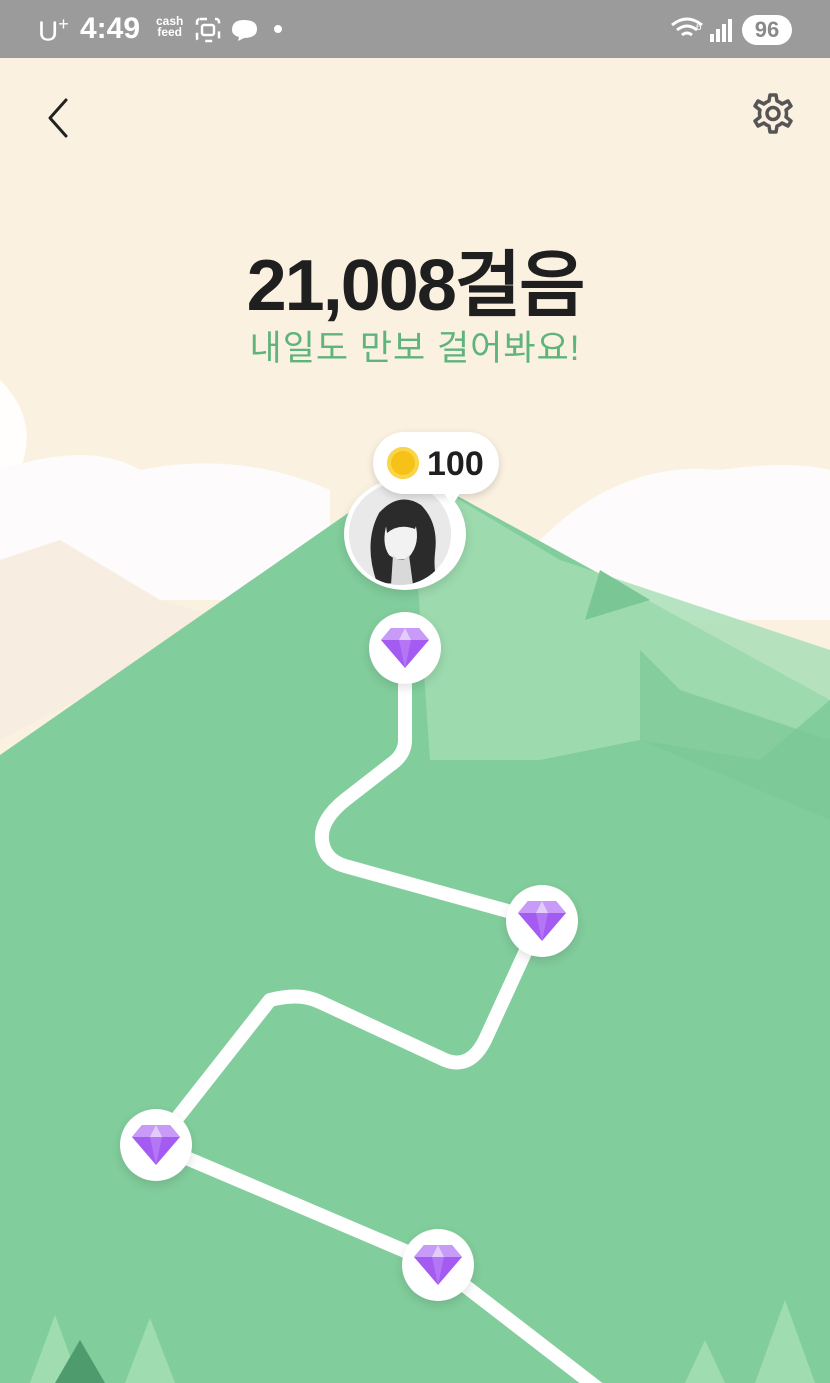 This screenshot has width=830, height=1383. I want to click on wifi-icon: 6, so click(687, 27).